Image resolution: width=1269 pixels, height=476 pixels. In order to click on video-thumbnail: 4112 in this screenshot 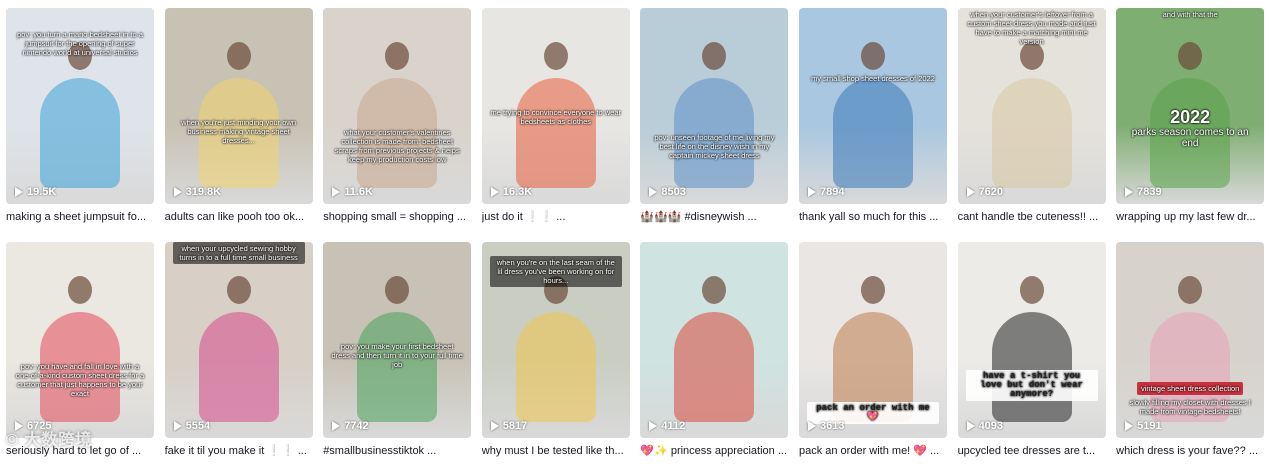, I will do `click(714, 340)`.